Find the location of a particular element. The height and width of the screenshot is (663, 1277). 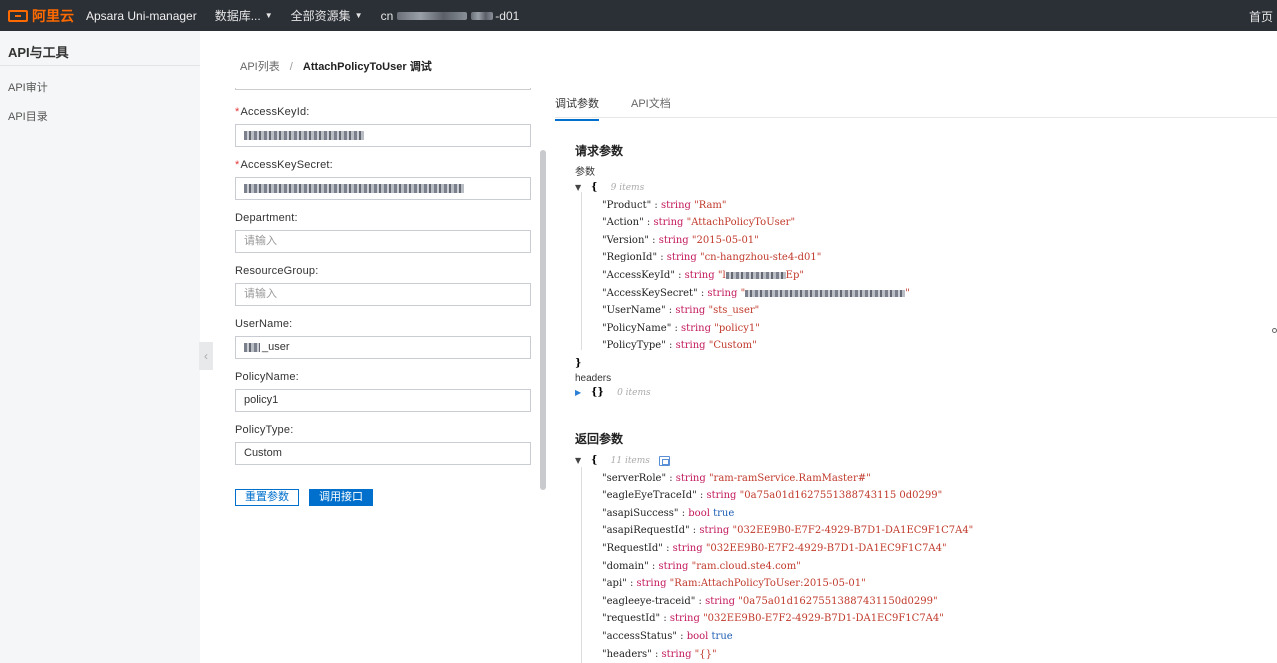

json-key: "Product" is located at coordinates (627, 205).